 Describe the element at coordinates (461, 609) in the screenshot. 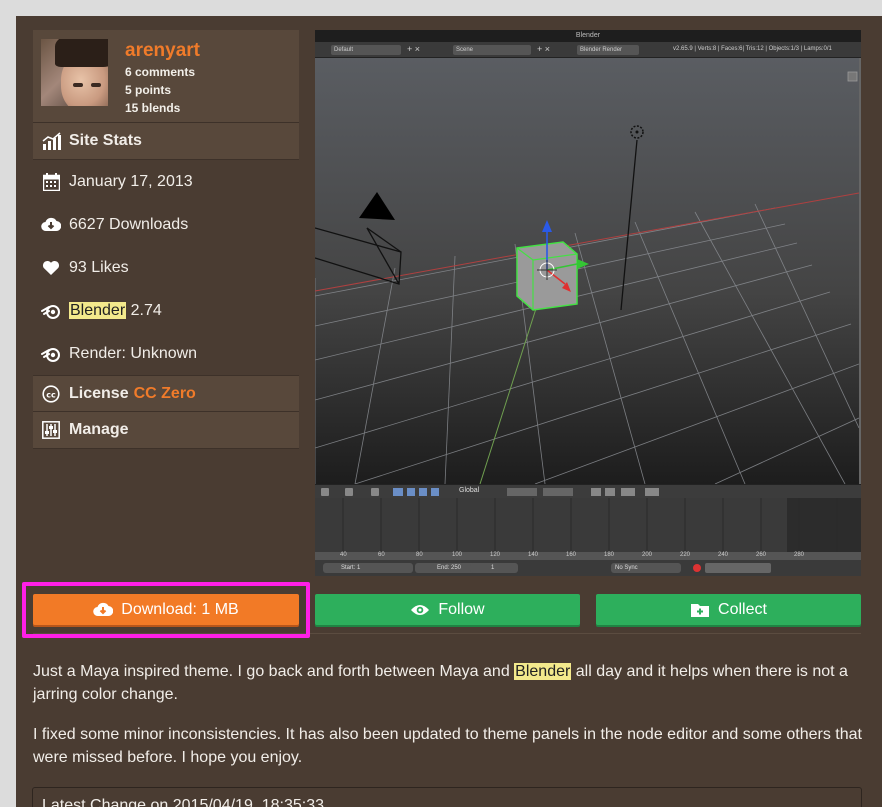

I see `follow-label: Follow` at that location.